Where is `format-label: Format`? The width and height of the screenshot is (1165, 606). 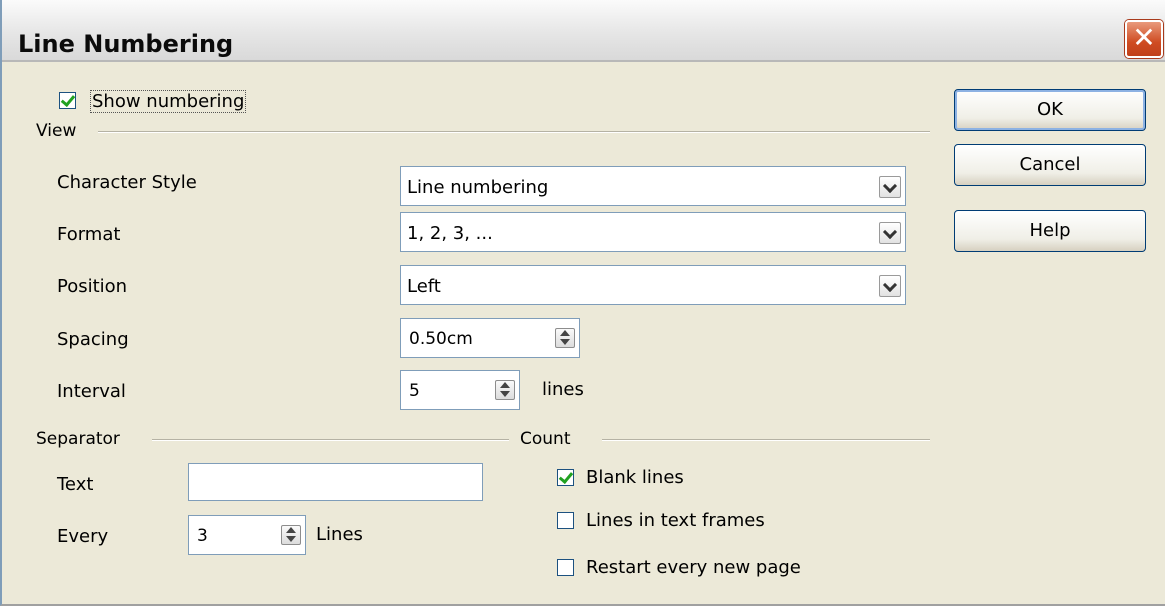
format-label: Format is located at coordinates (89, 234).